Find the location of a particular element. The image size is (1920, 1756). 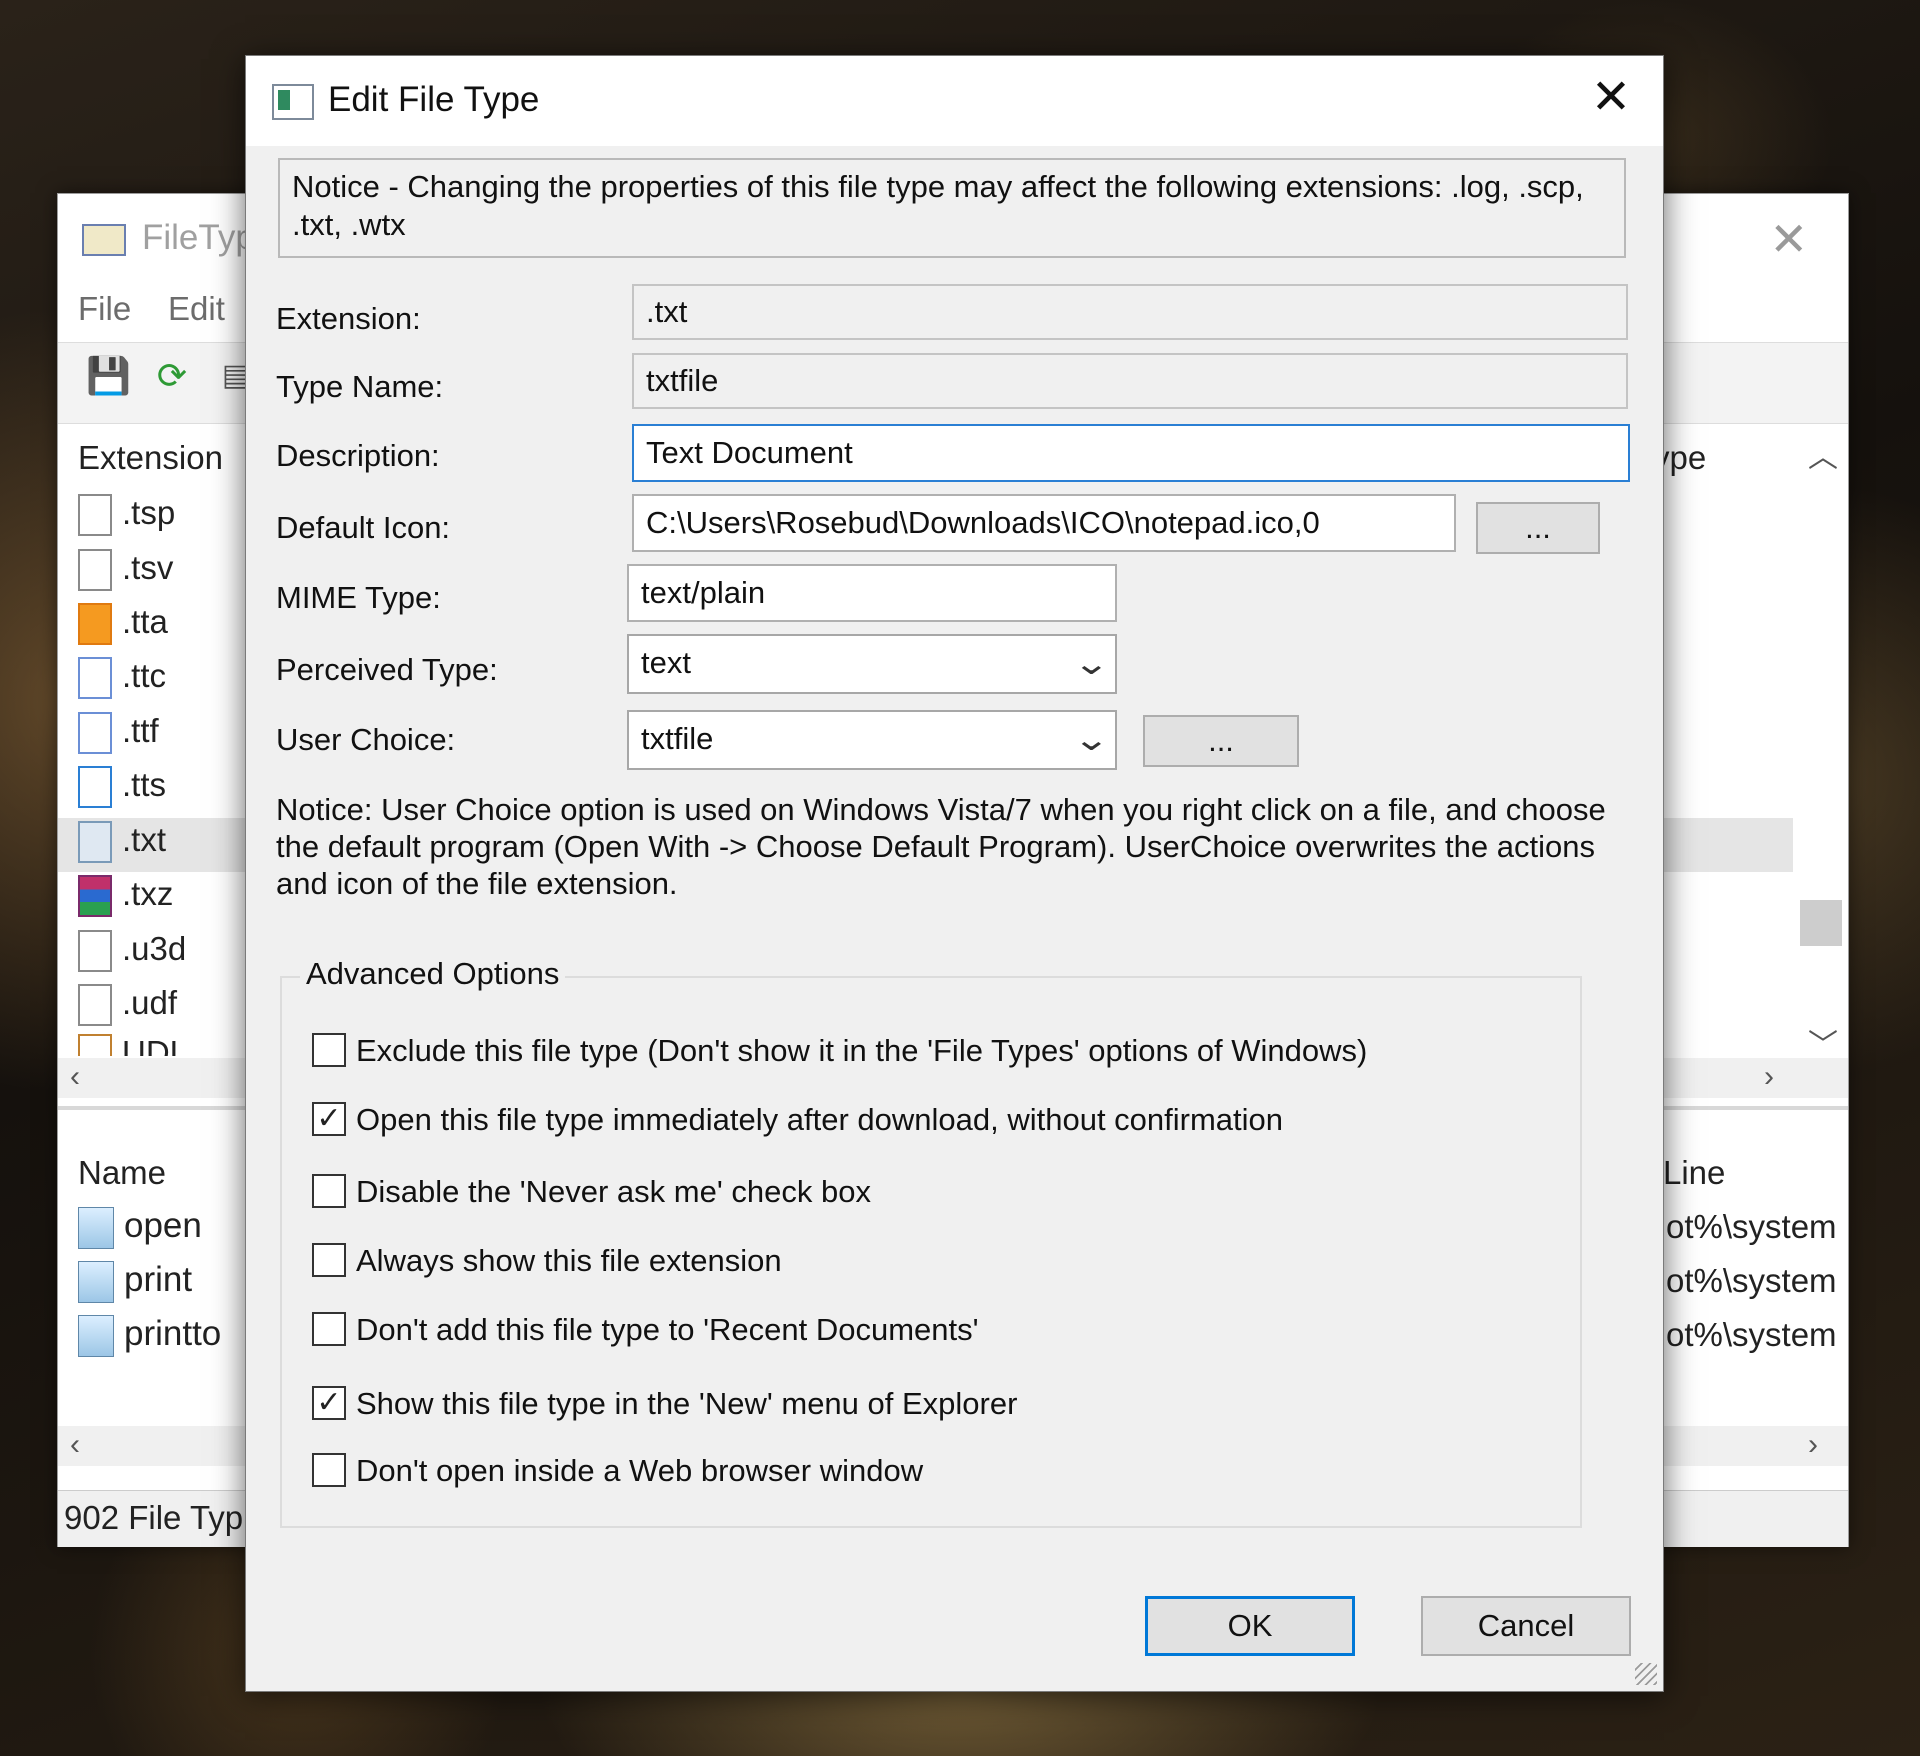

list-item: .ttf is located at coordinates (118, 739).